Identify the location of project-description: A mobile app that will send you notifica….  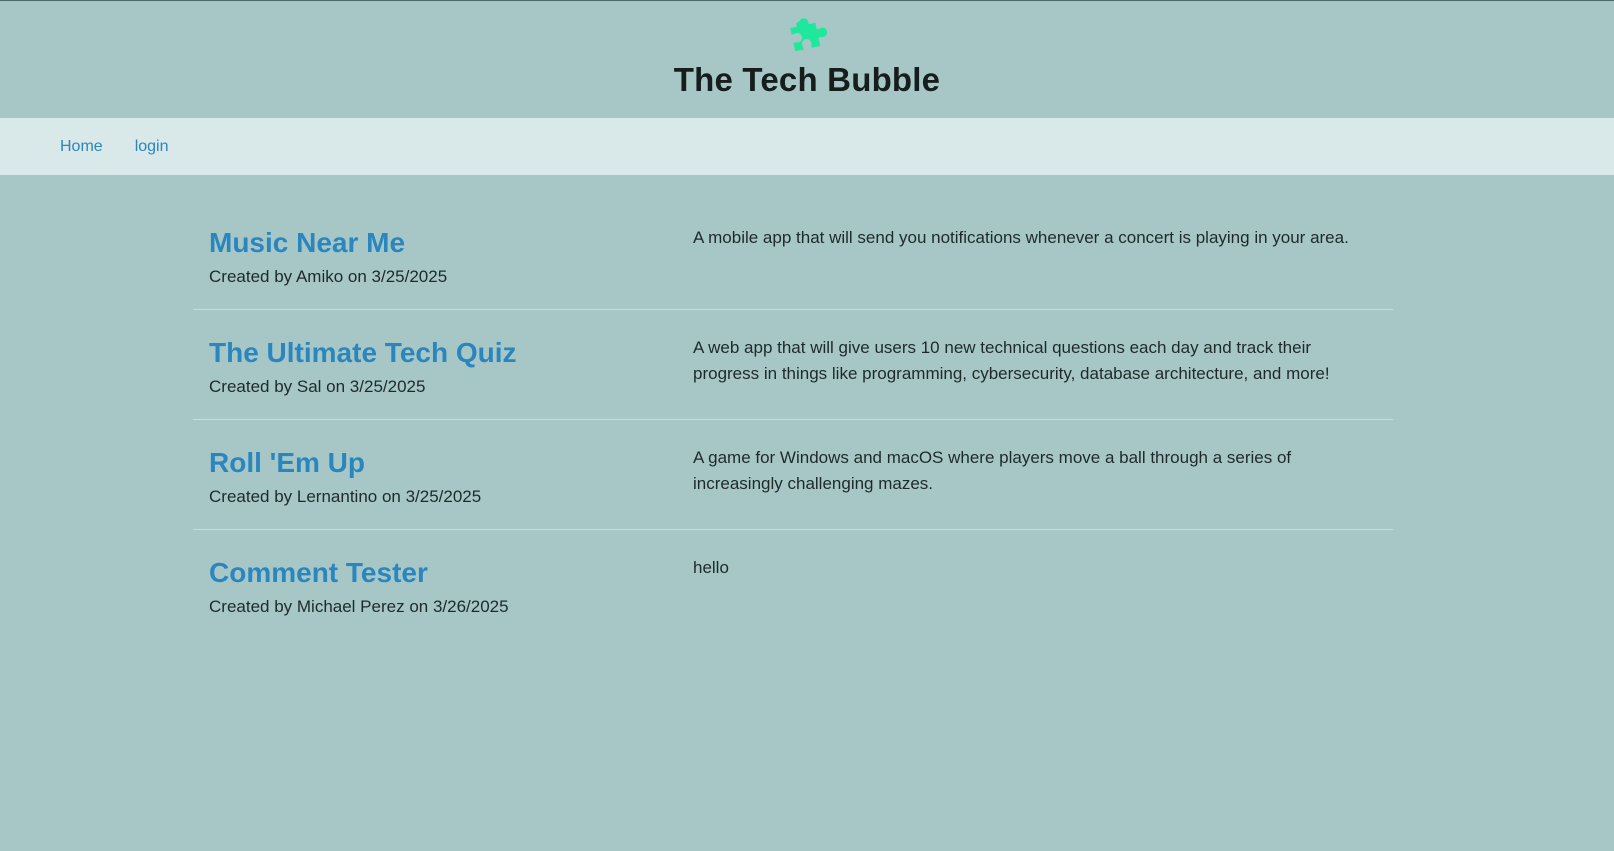
(1021, 237).